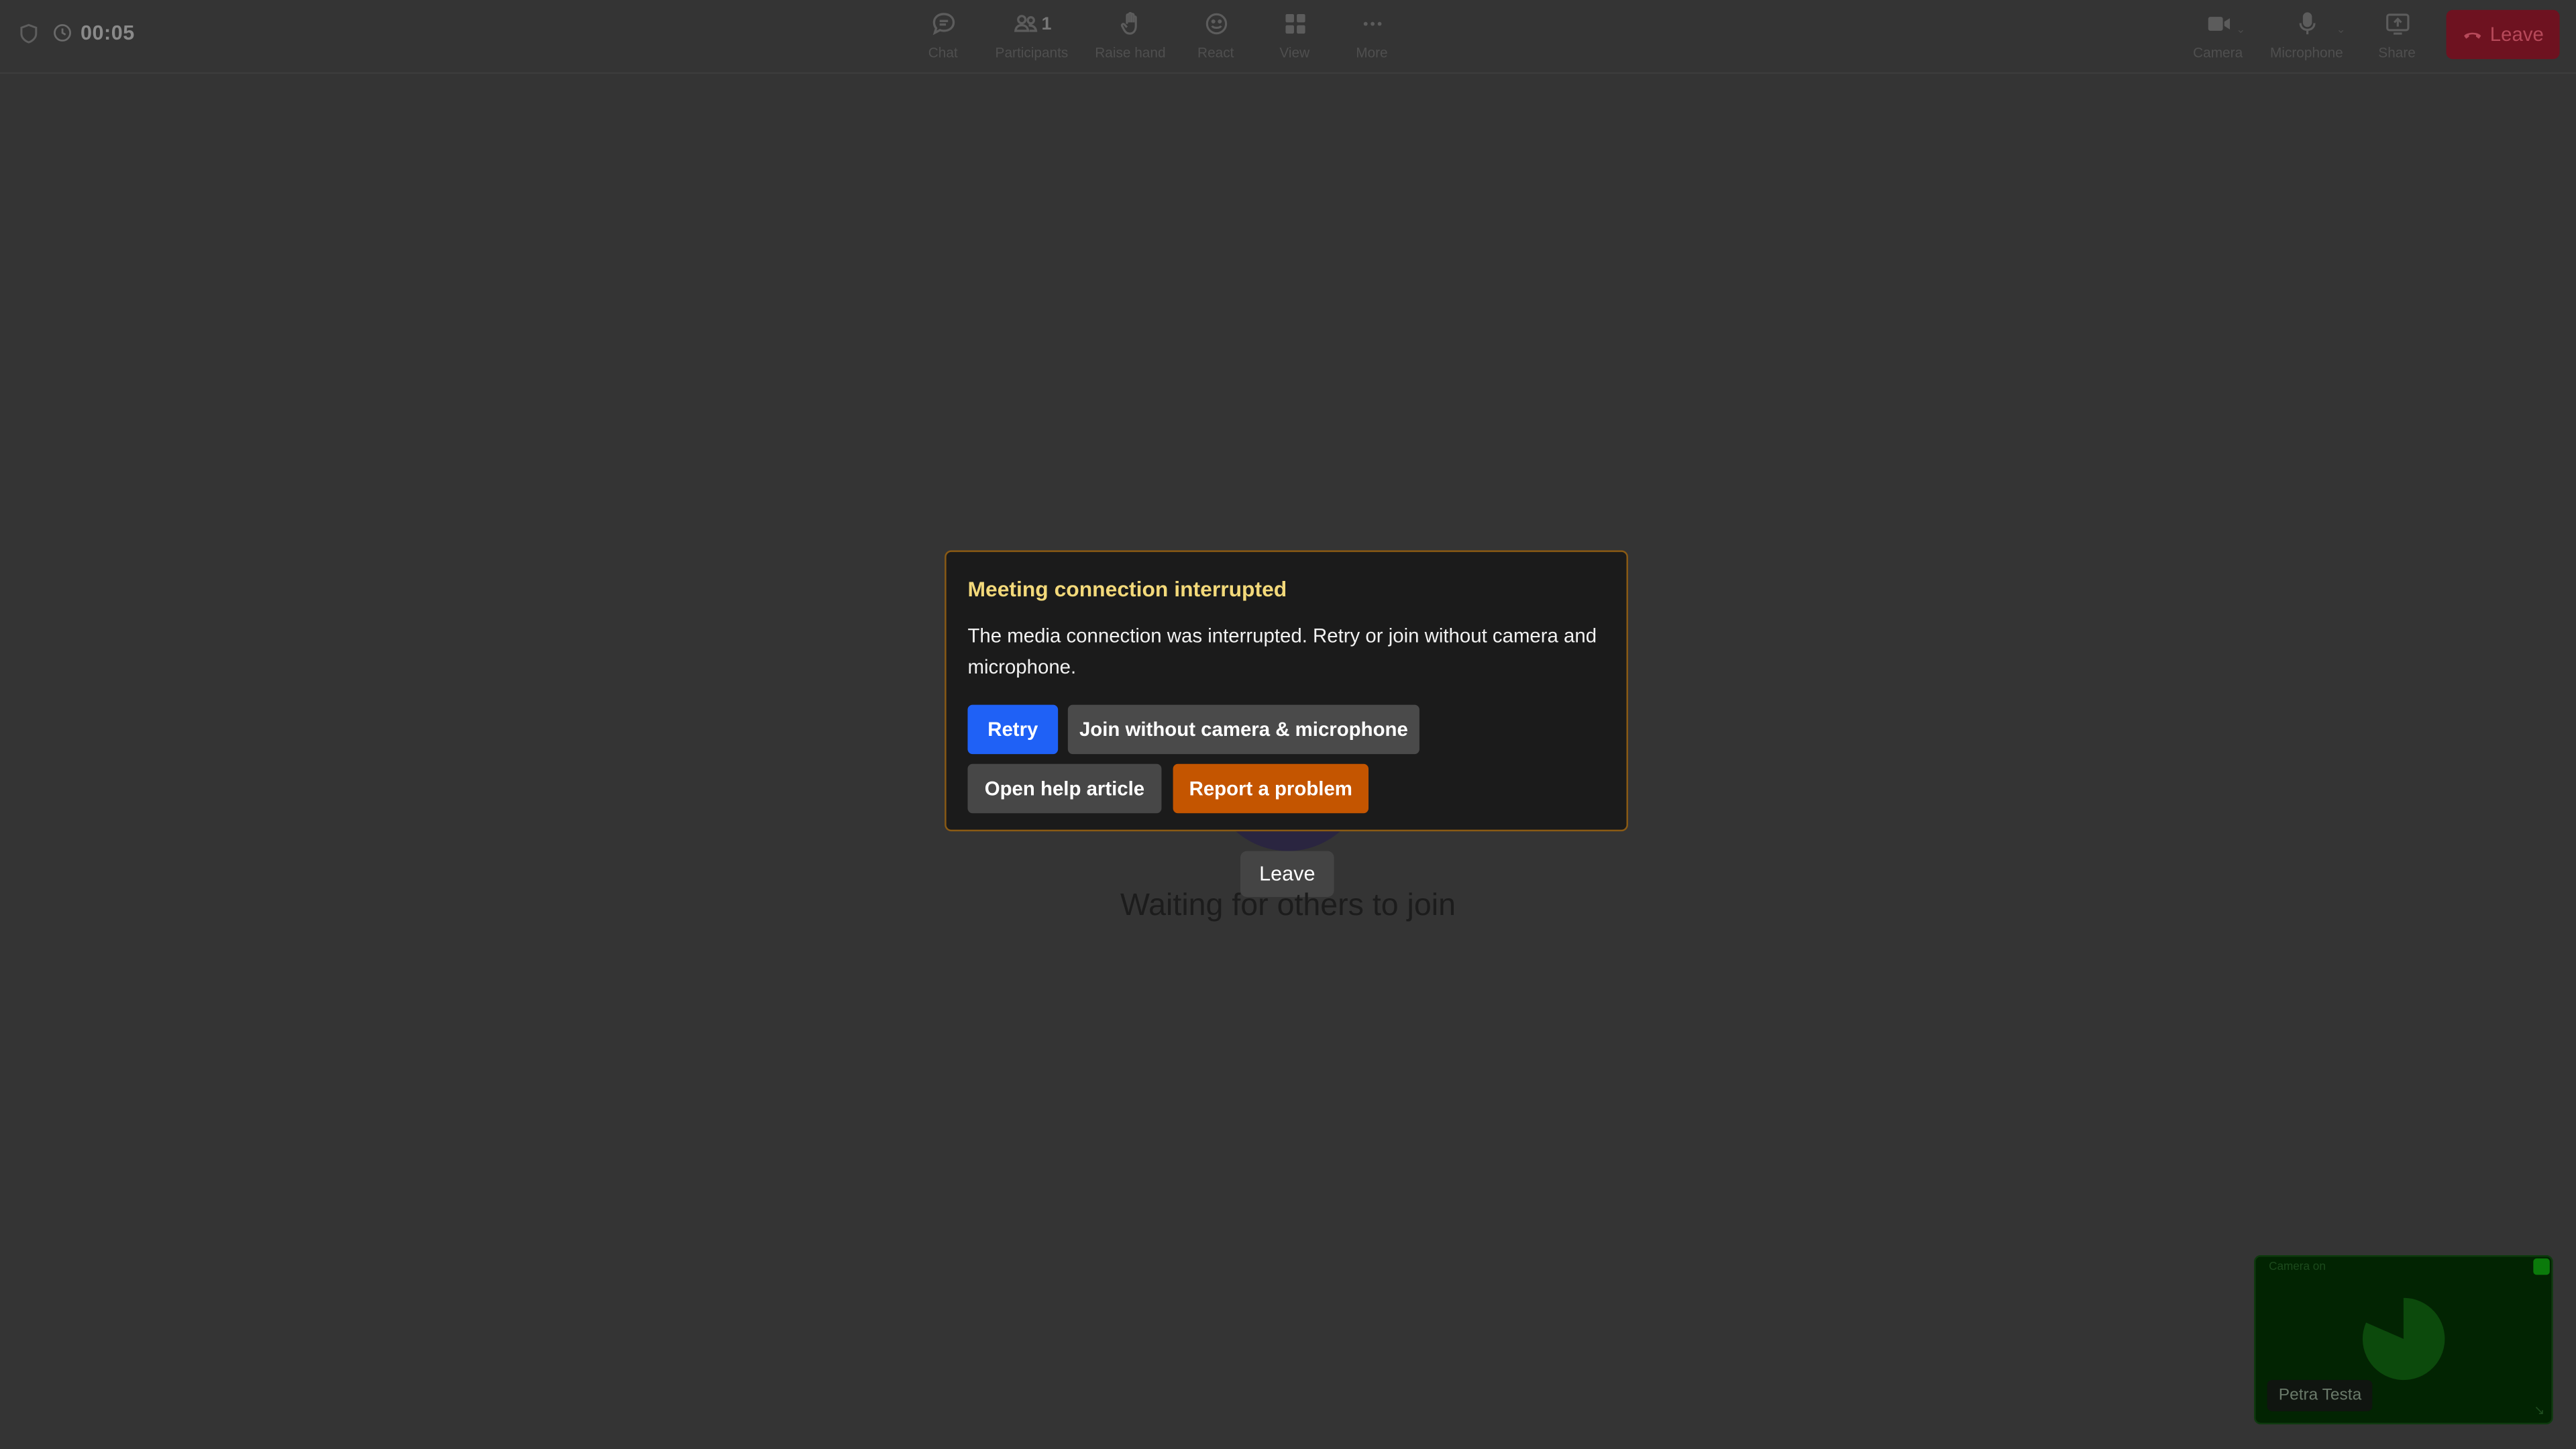 The image size is (2576, 1449). What do you see at coordinates (2306, 23) in the screenshot?
I see `microphone-icon` at bounding box center [2306, 23].